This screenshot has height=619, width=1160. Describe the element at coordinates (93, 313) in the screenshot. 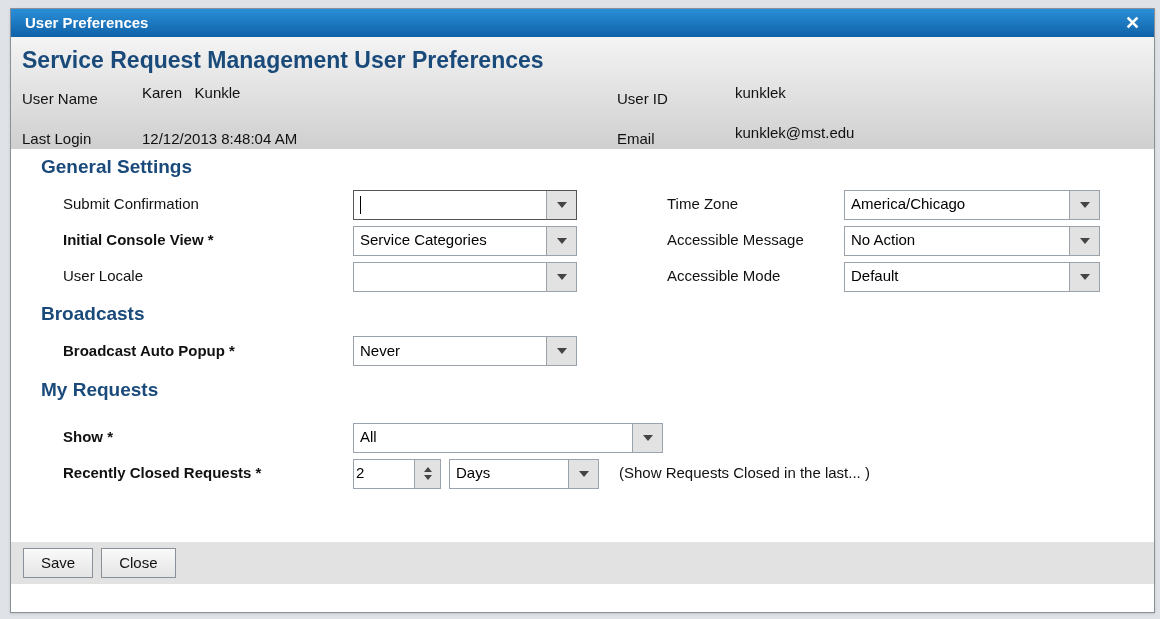

I see `section-heading: Broadcasts` at that location.